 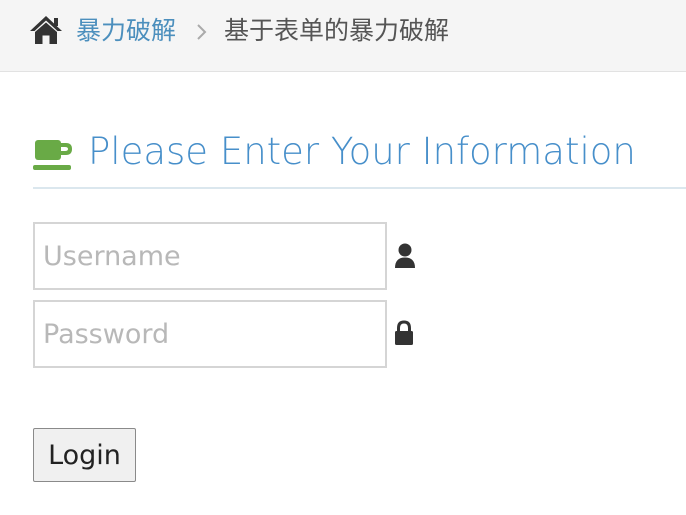 I want to click on breadcrumb-bar: 暴力破解 基于表单的暴力破解, so click(x=343, y=36).